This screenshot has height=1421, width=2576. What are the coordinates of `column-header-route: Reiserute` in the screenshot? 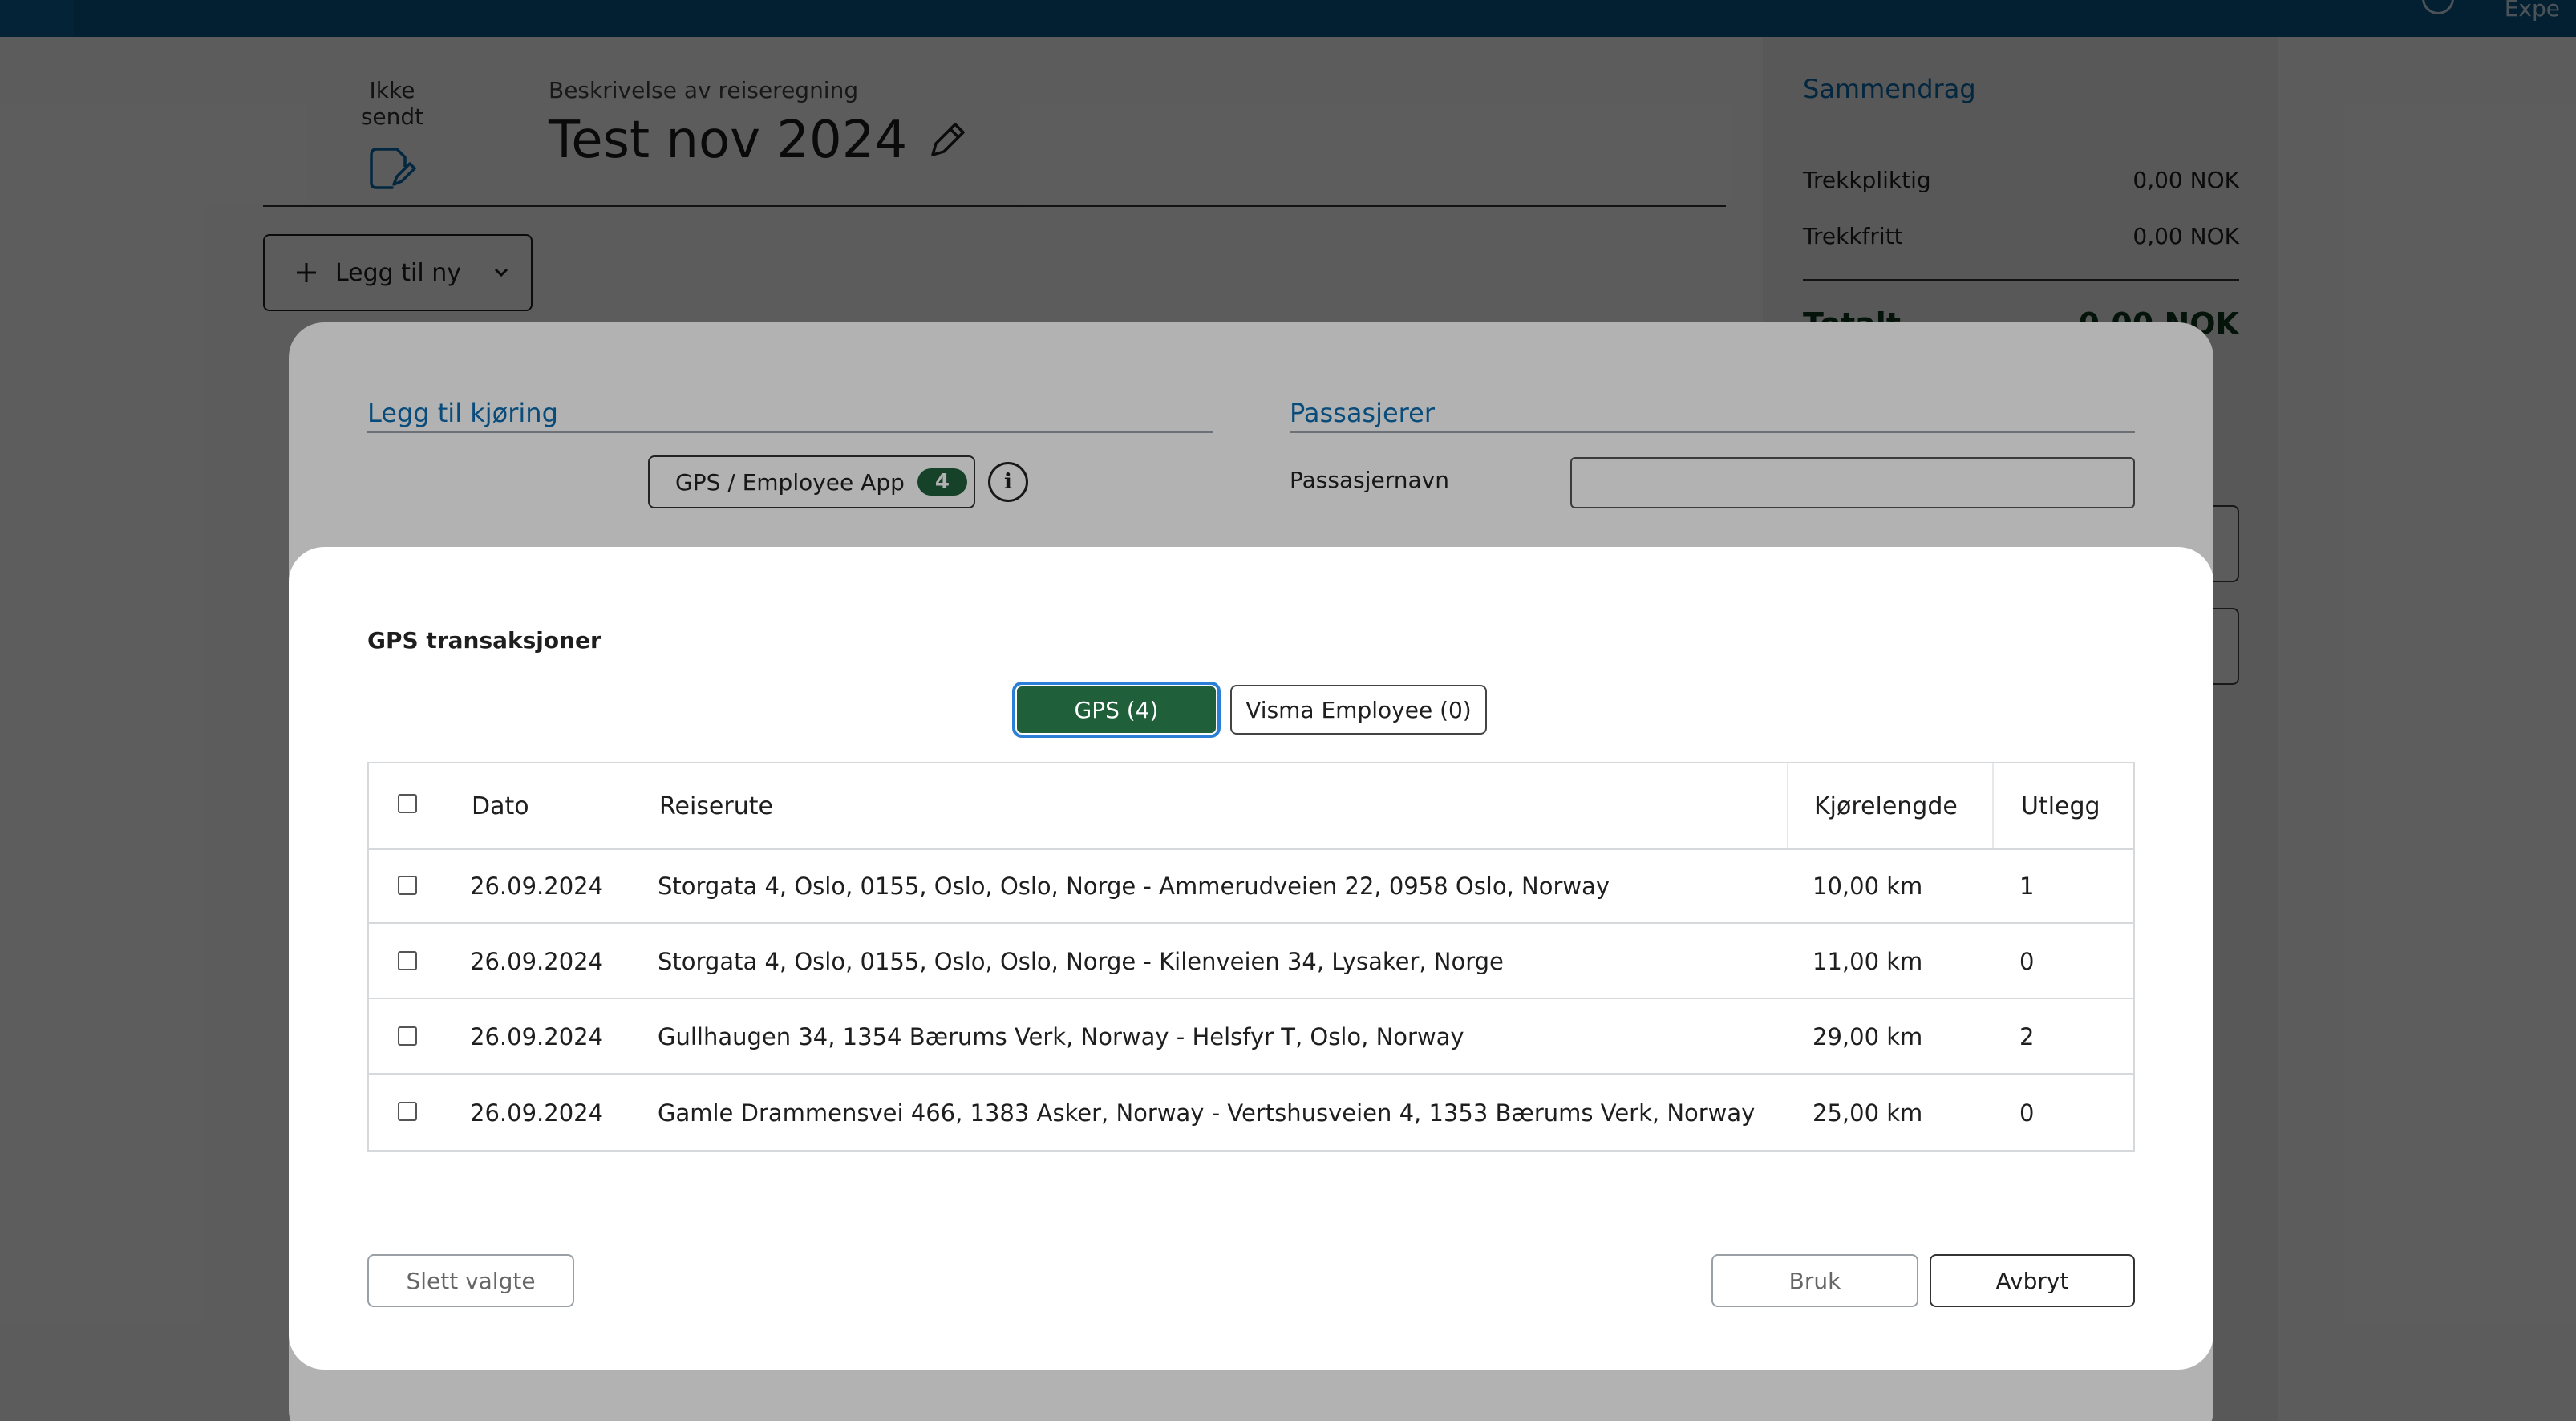 It's located at (716, 805).